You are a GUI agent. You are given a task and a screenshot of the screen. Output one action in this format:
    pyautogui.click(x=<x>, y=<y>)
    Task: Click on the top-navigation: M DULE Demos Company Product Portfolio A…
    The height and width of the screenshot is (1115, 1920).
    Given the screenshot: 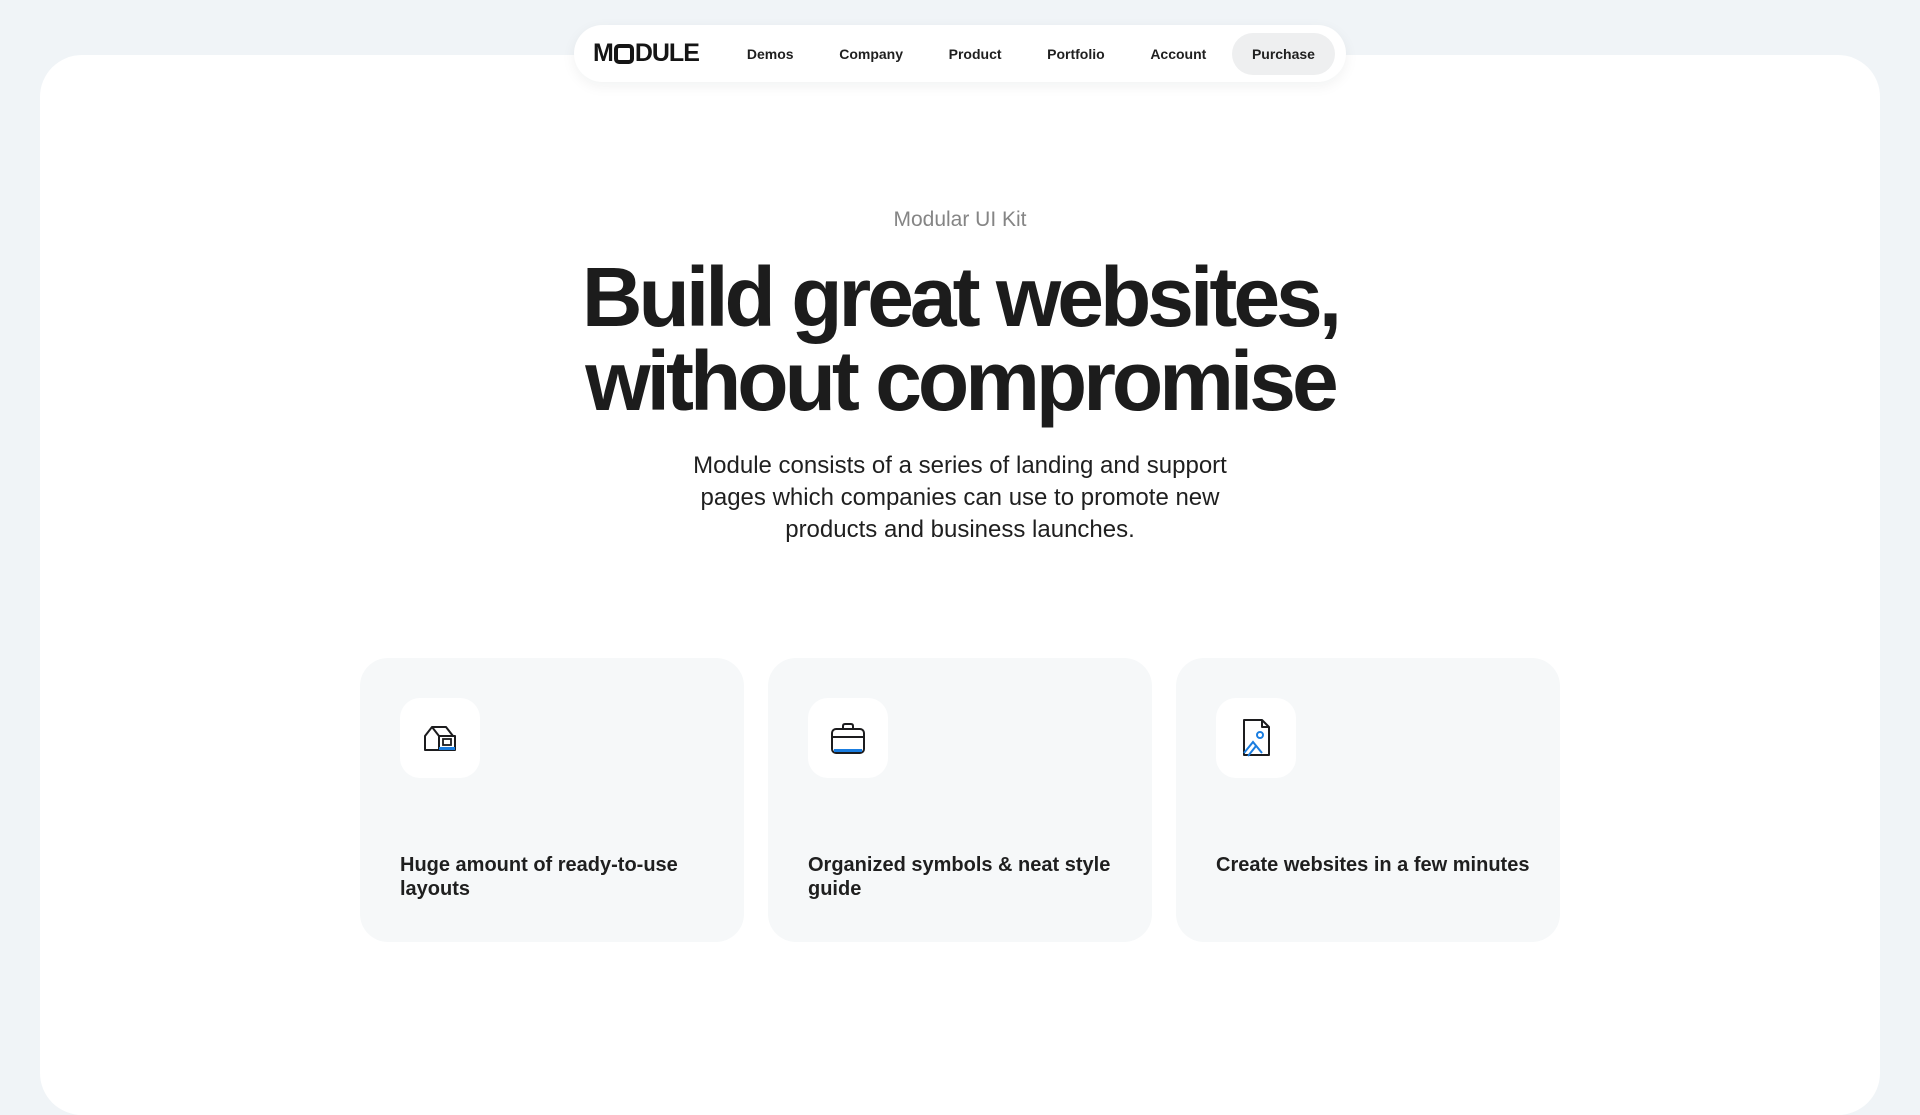 What is the action you would take?
    pyautogui.click(x=960, y=53)
    